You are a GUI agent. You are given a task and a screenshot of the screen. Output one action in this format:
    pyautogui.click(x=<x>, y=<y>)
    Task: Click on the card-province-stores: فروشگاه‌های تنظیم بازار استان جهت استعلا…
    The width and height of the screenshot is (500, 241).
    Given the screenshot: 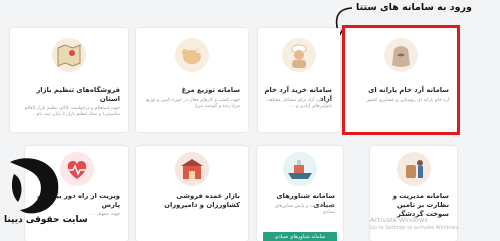 What is the action you would take?
    pyautogui.click(x=69, y=80)
    